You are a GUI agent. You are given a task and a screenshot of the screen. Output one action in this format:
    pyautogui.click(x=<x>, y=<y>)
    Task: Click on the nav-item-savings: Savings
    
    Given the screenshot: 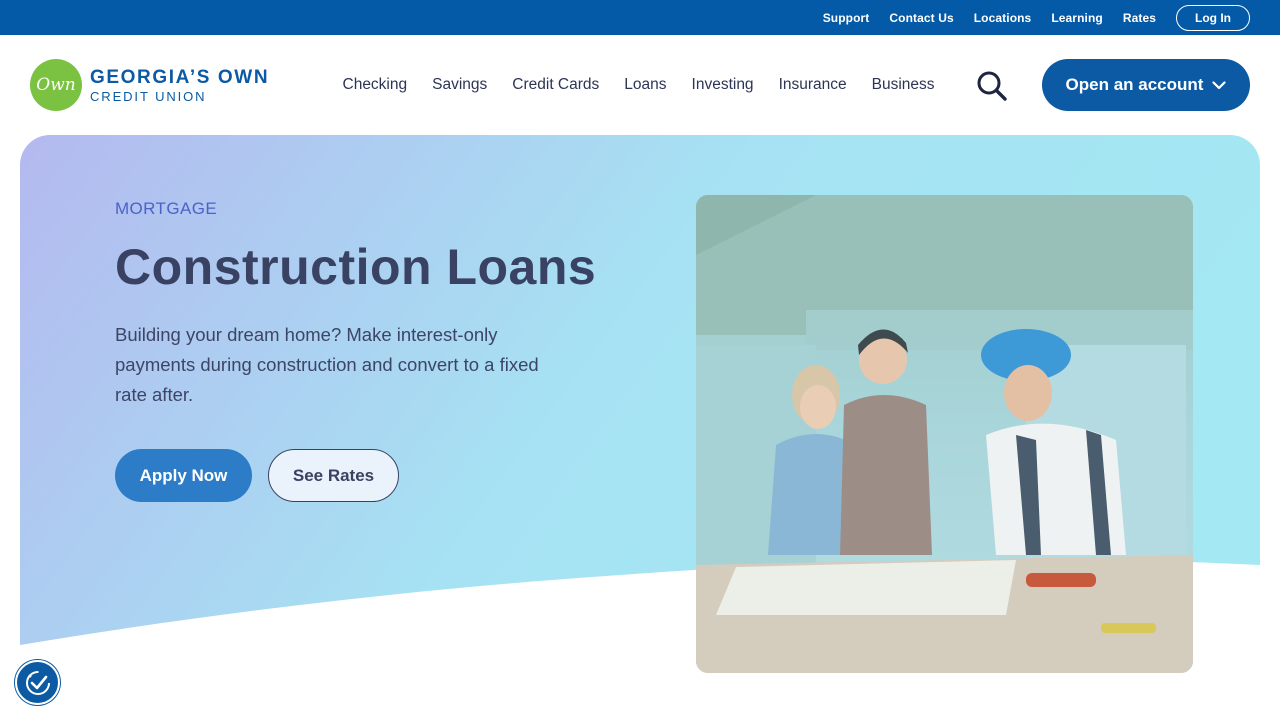 What is the action you would take?
    pyautogui.click(x=459, y=85)
    